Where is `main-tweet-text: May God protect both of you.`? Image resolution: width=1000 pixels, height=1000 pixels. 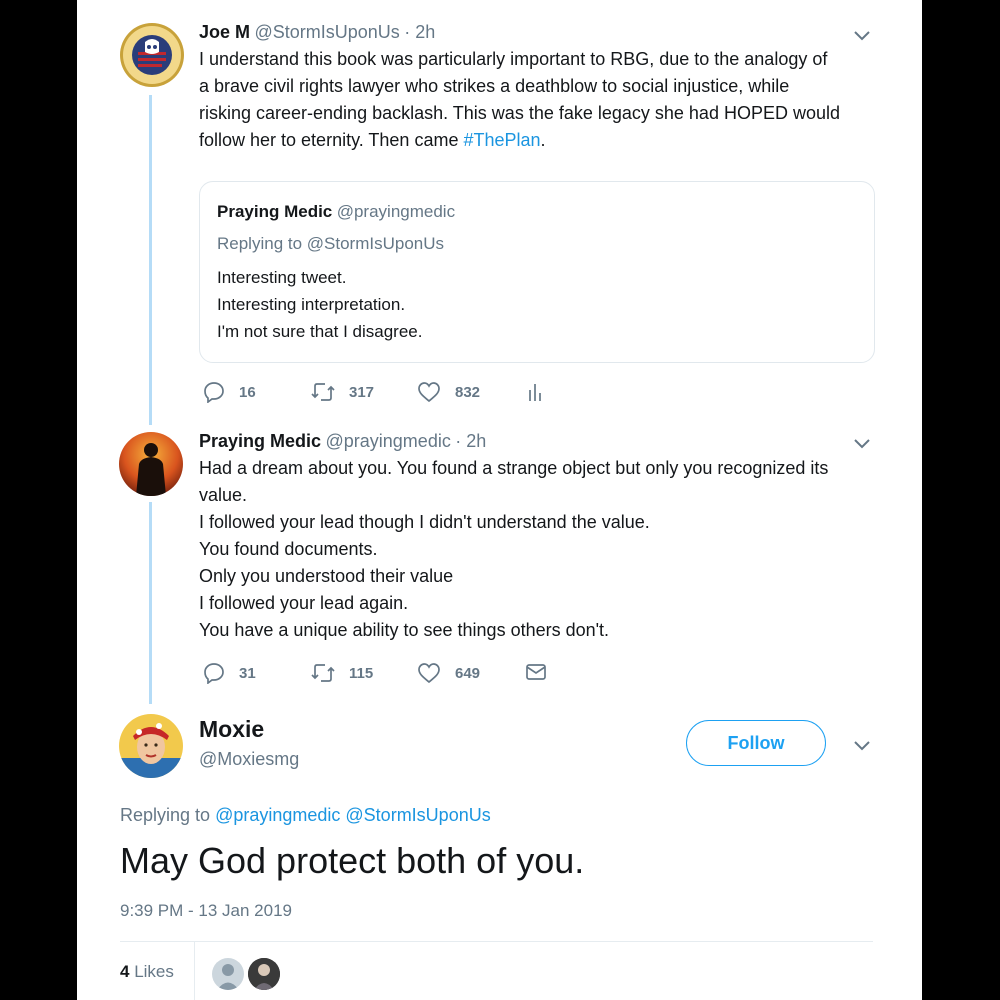
main-tweet-text: May God protect both of you. is located at coordinates (352, 860).